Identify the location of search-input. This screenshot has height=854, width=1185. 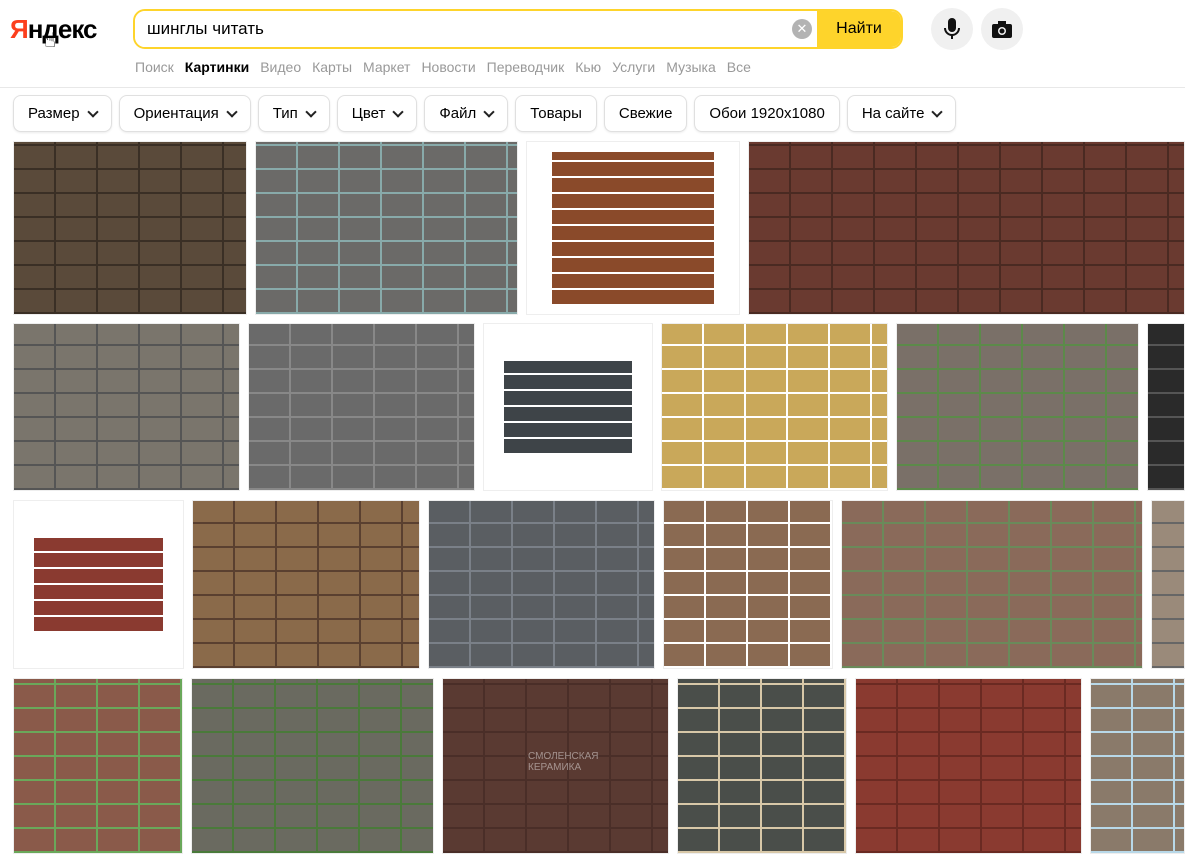
(461, 29).